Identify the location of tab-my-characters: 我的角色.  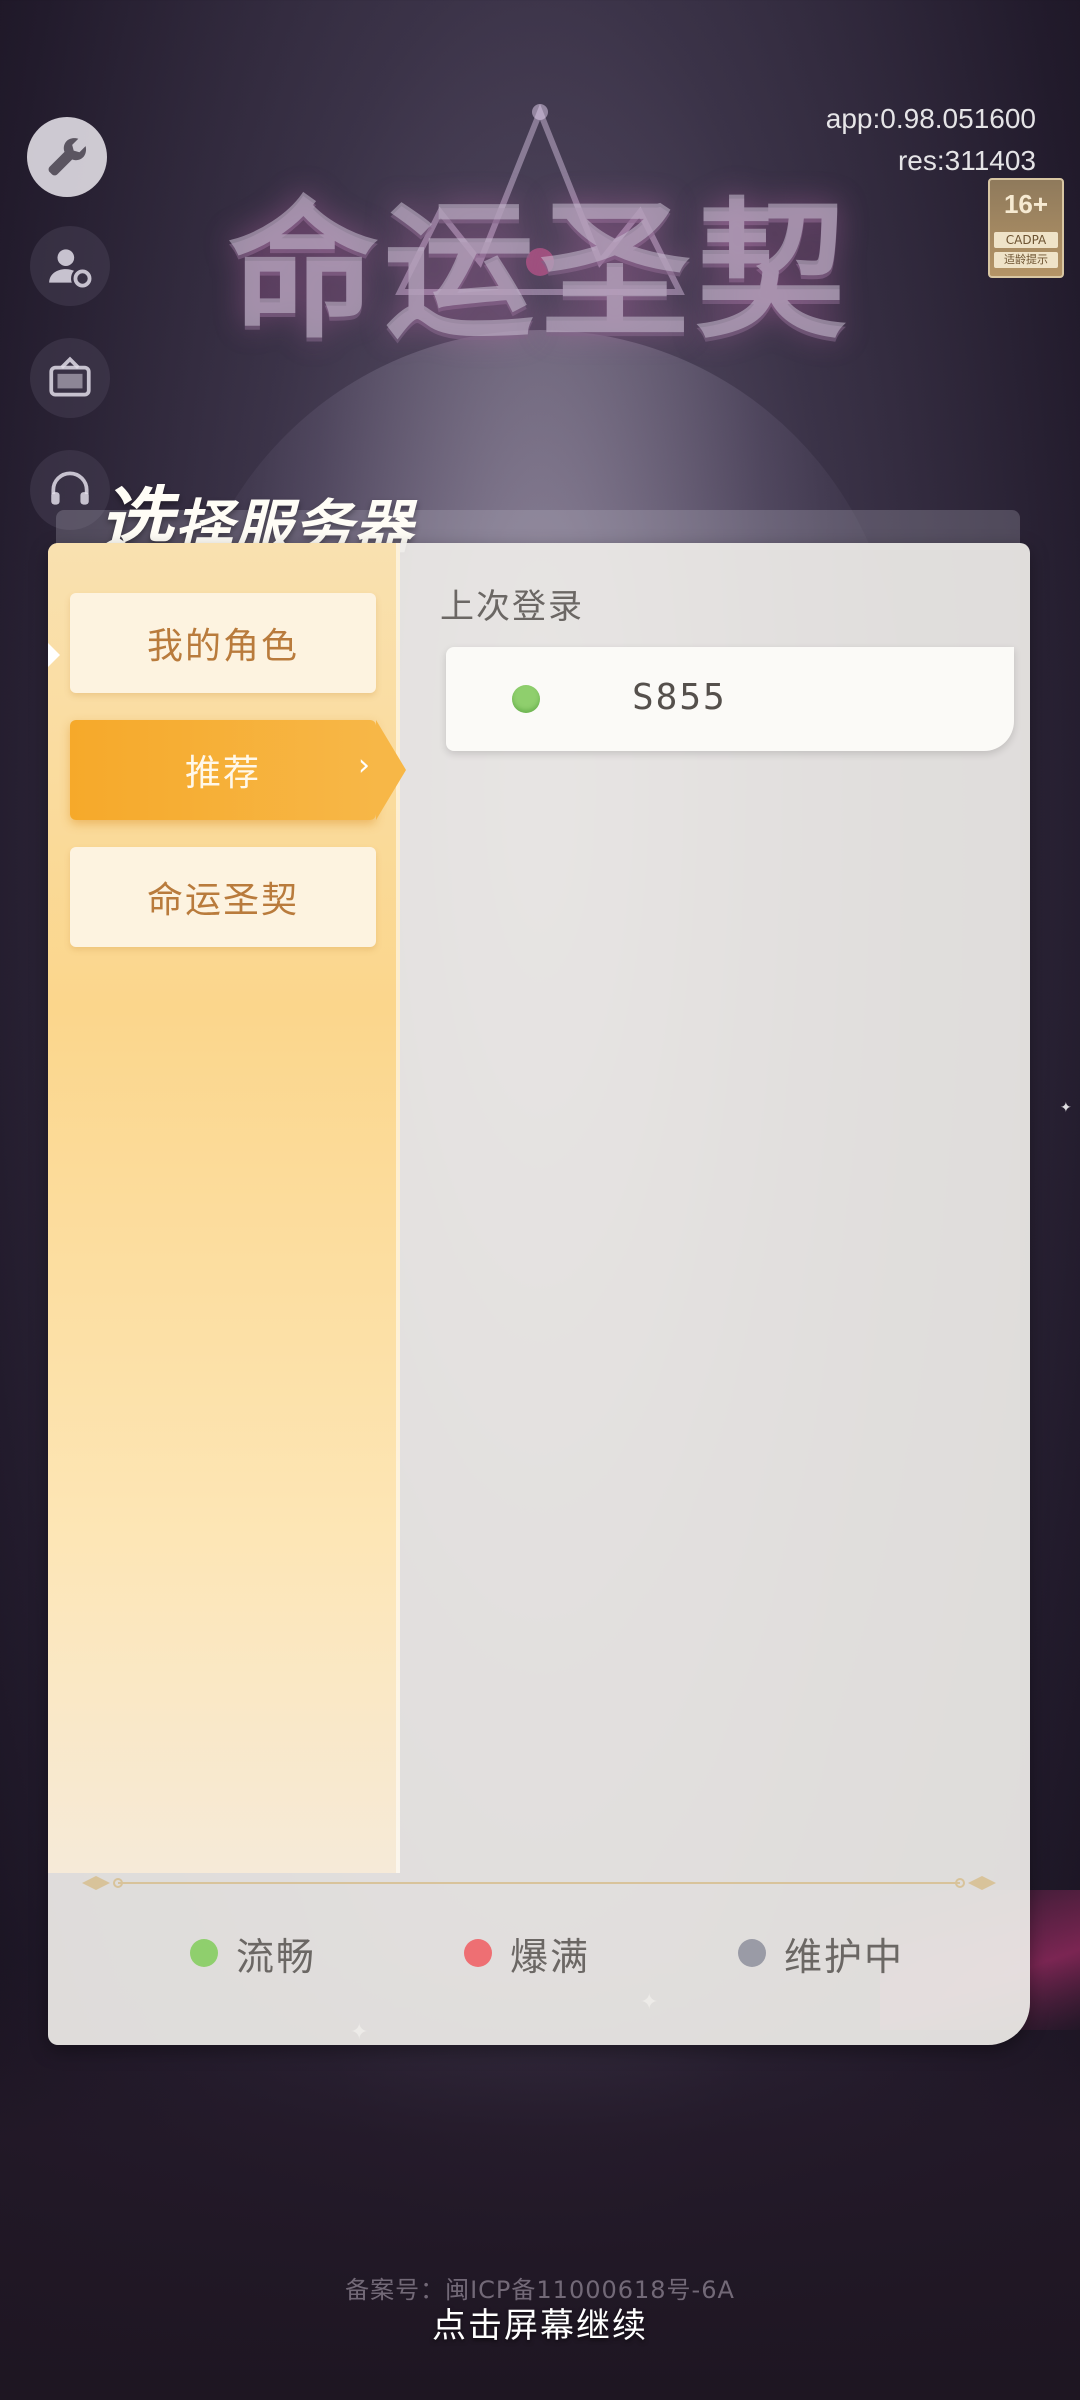
(223, 643).